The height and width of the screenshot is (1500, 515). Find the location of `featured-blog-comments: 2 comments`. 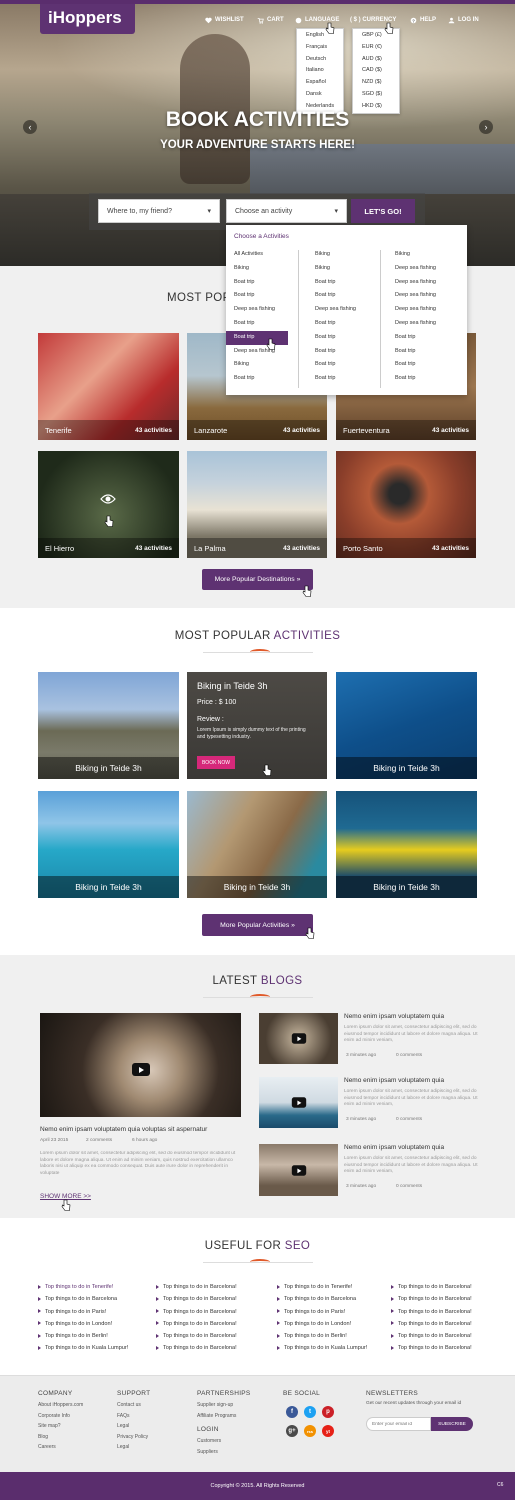

featured-blog-comments: 2 comments is located at coordinates (99, 1140).